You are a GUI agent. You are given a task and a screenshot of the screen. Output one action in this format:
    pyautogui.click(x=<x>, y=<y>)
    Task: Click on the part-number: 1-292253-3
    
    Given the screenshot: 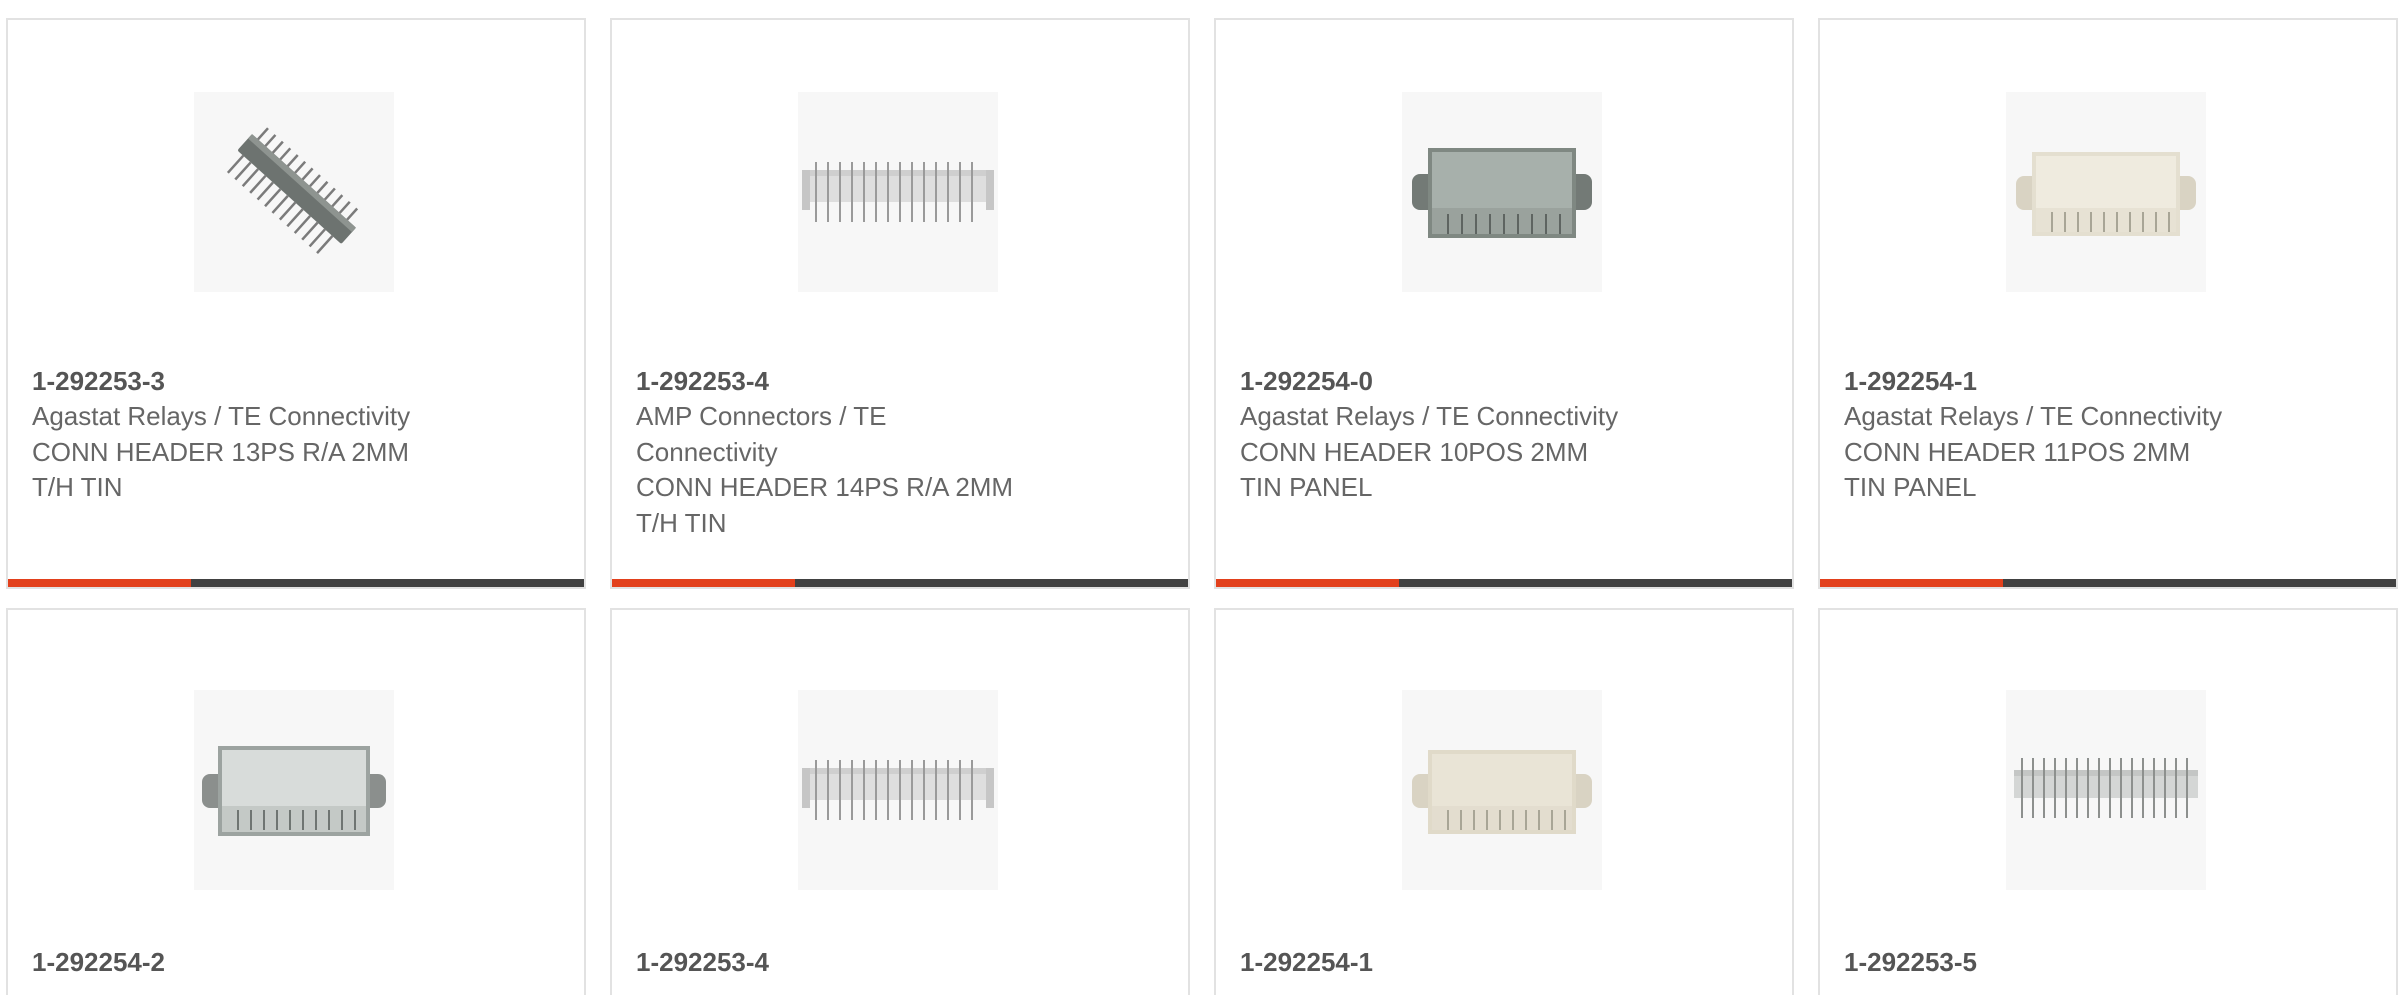 What is the action you would take?
    pyautogui.click(x=242, y=381)
    